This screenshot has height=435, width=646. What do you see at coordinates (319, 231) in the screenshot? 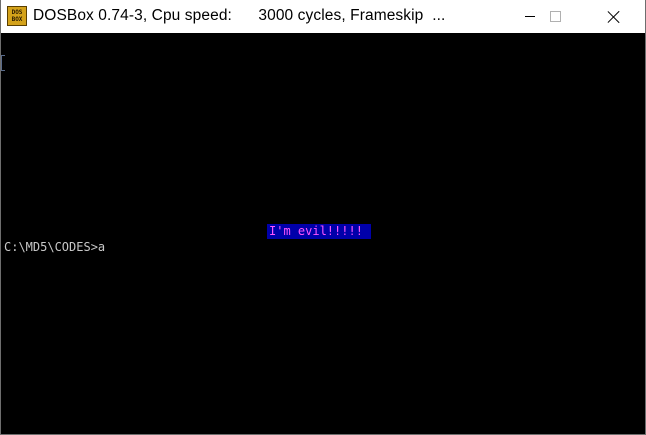
I see `evil-message: I'm evil!!!!!` at bounding box center [319, 231].